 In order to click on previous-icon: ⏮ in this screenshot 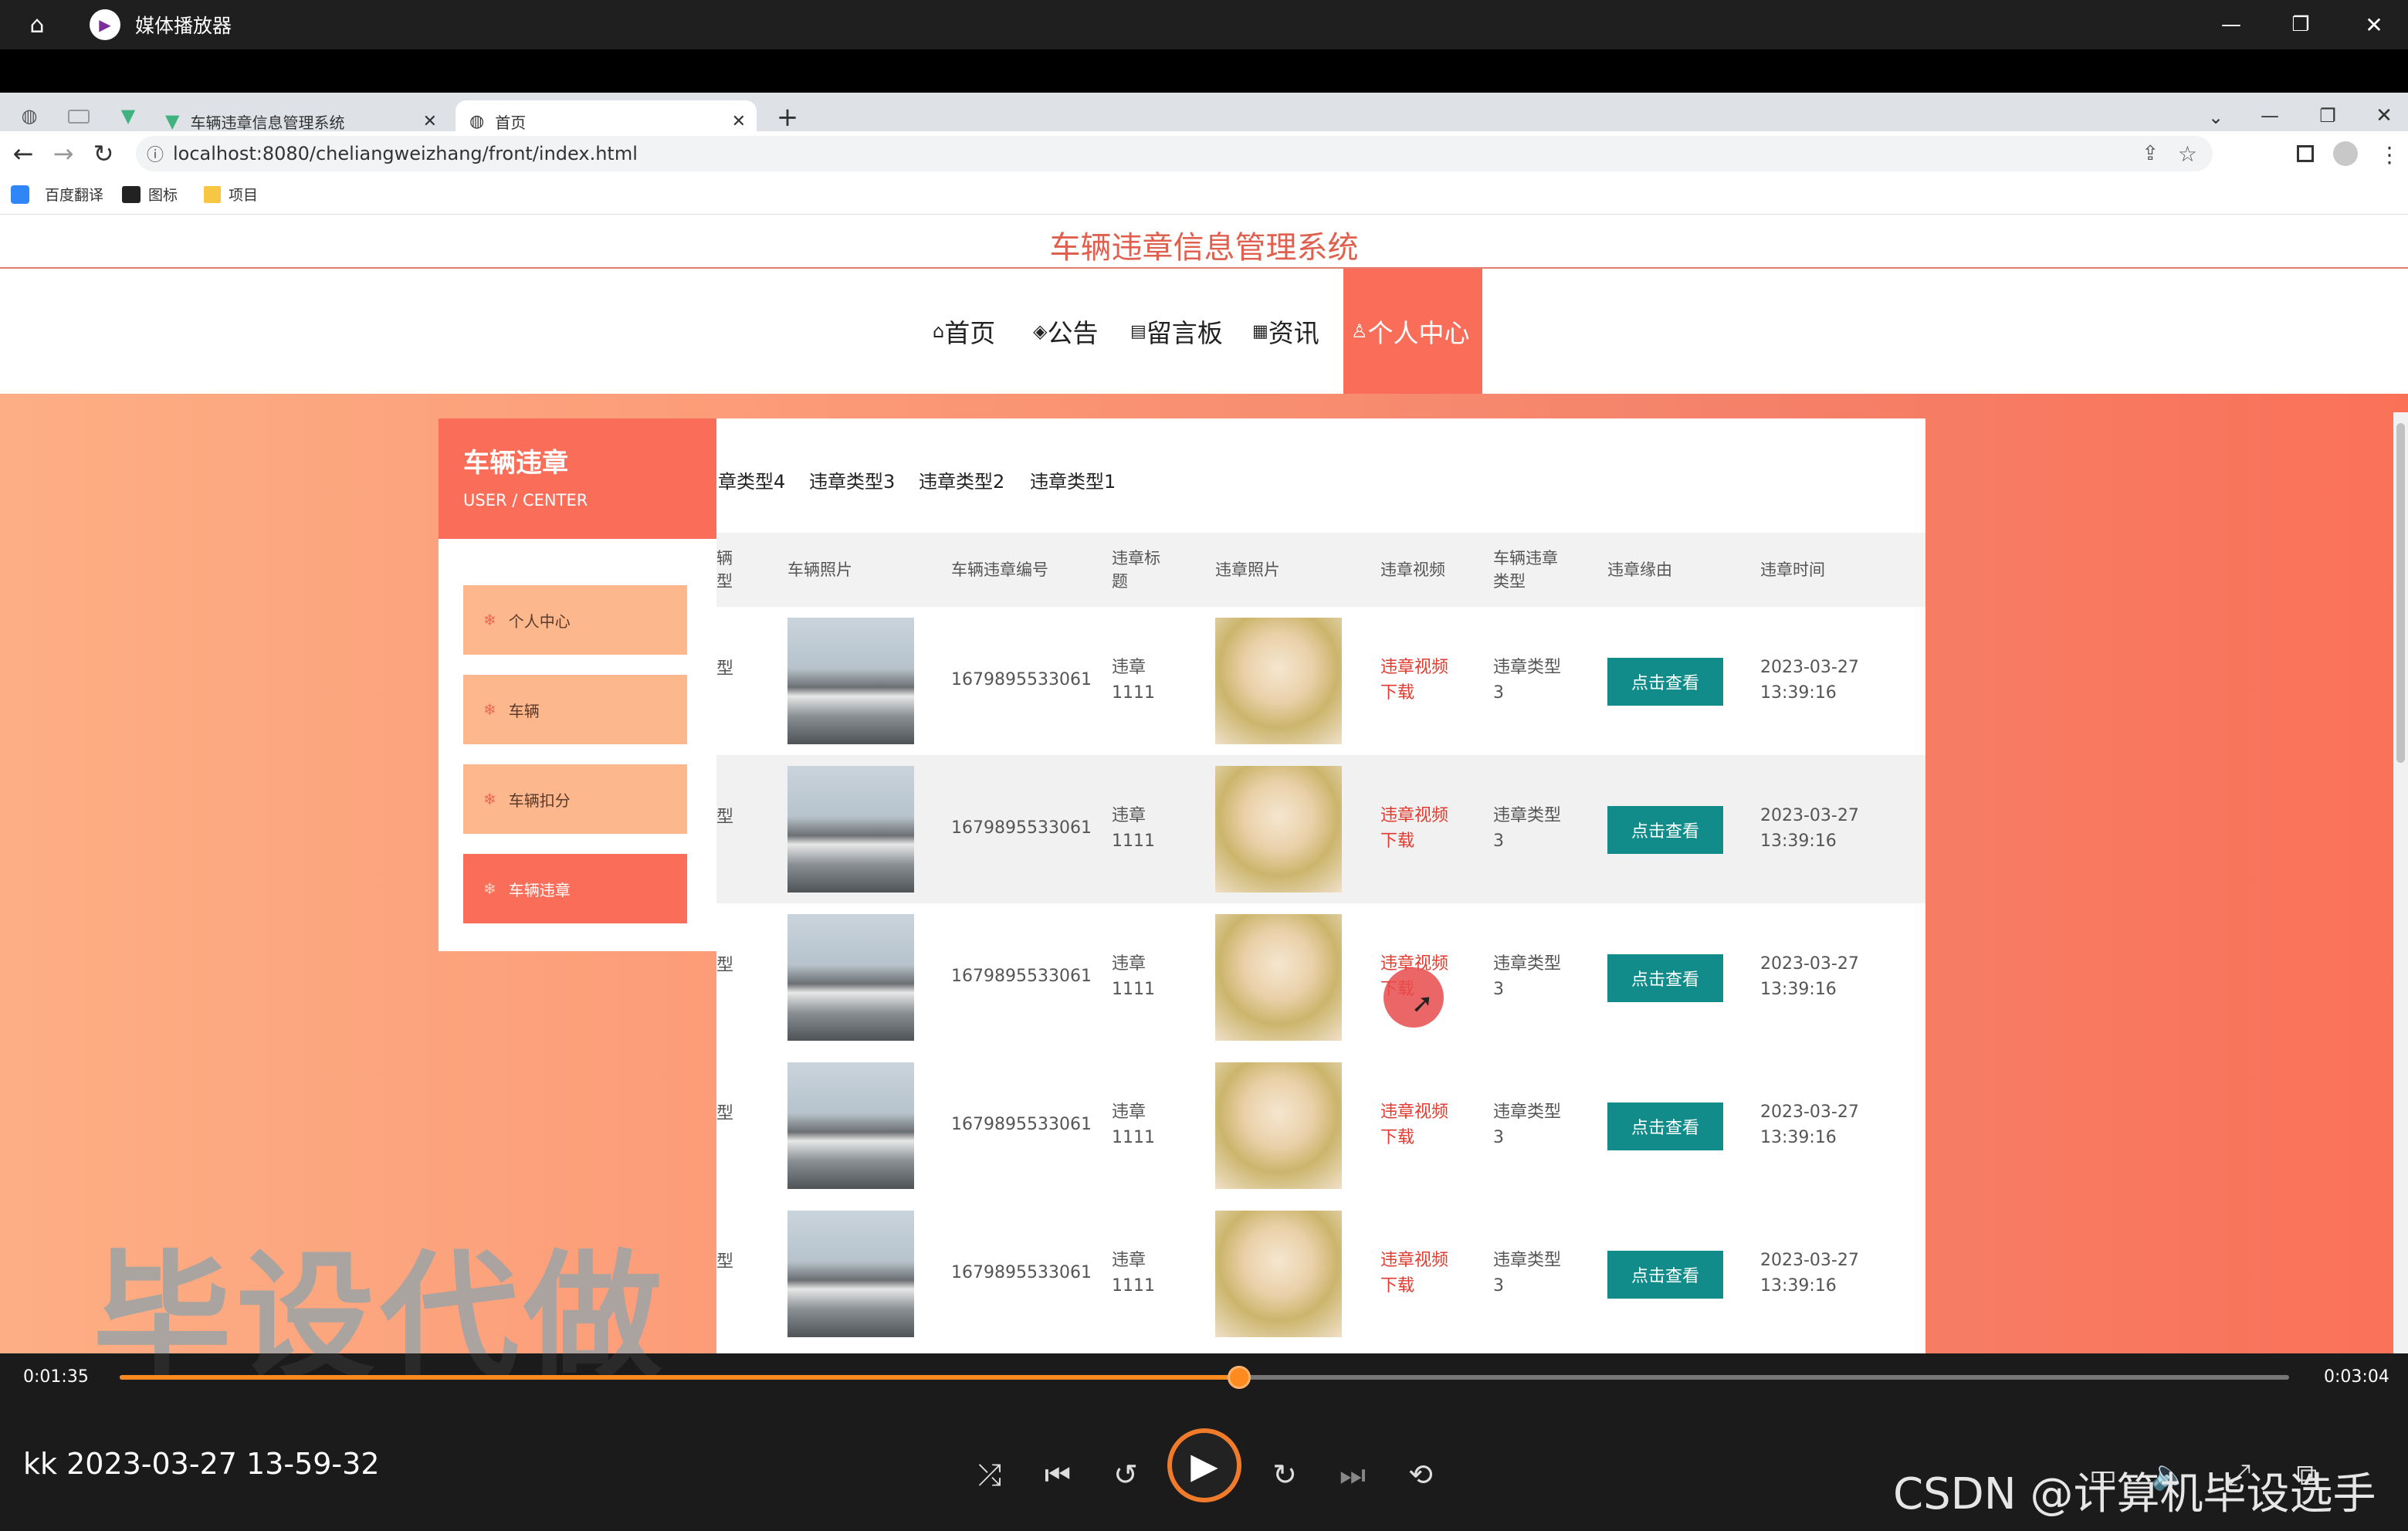, I will do `click(1058, 1474)`.